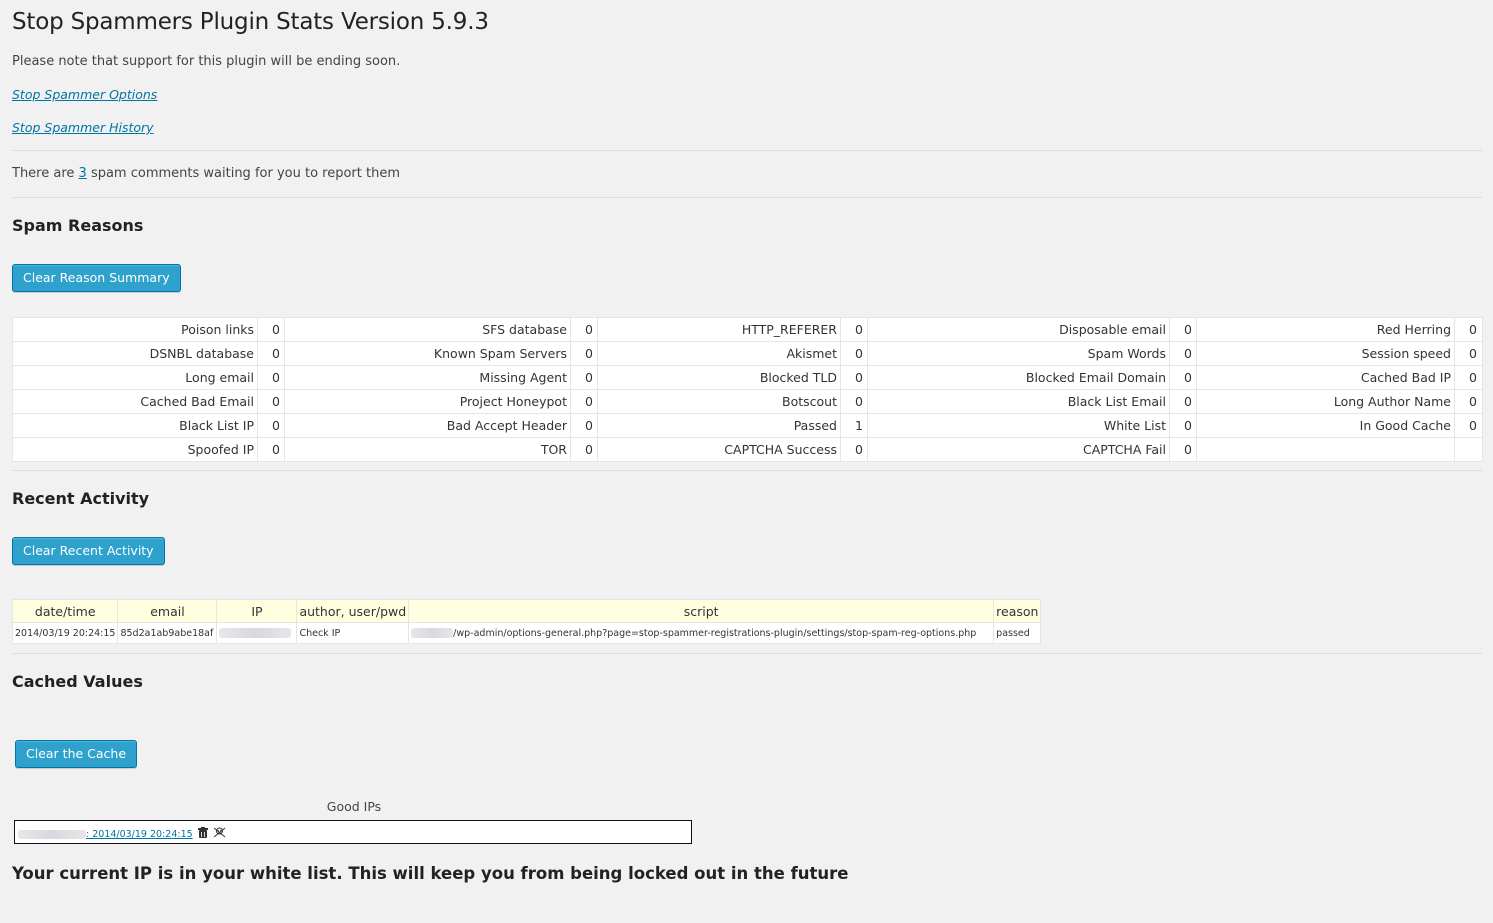 The height and width of the screenshot is (923, 1493). I want to click on reason-label: DSNBL database, so click(135, 353).